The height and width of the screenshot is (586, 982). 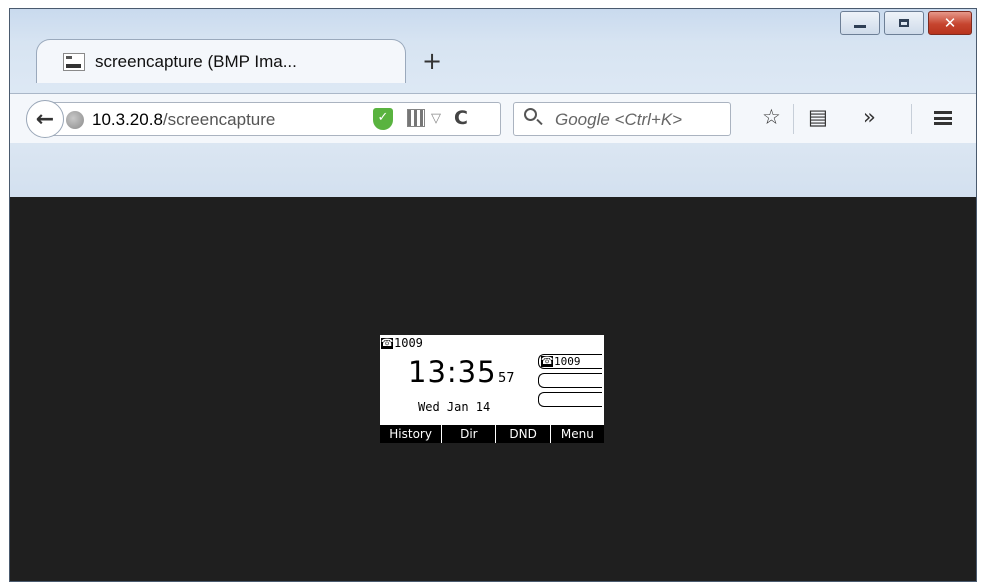 I want to click on back-arrow-icon: ←, so click(x=45, y=119).